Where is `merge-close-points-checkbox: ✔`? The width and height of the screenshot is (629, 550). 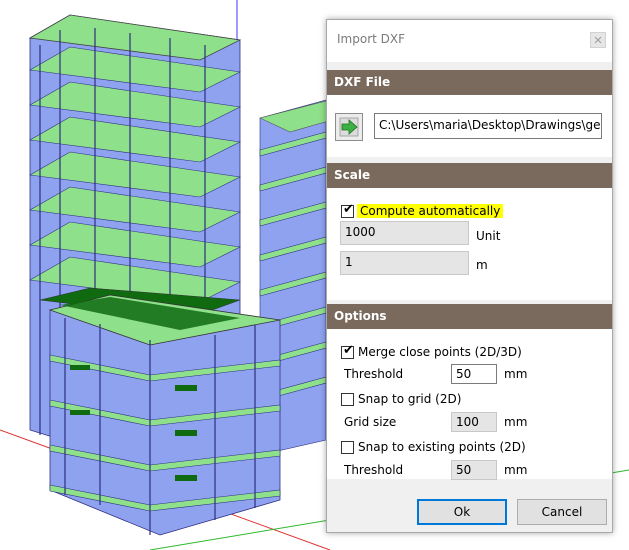 merge-close-points-checkbox: ✔ is located at coordinates (347, 351).